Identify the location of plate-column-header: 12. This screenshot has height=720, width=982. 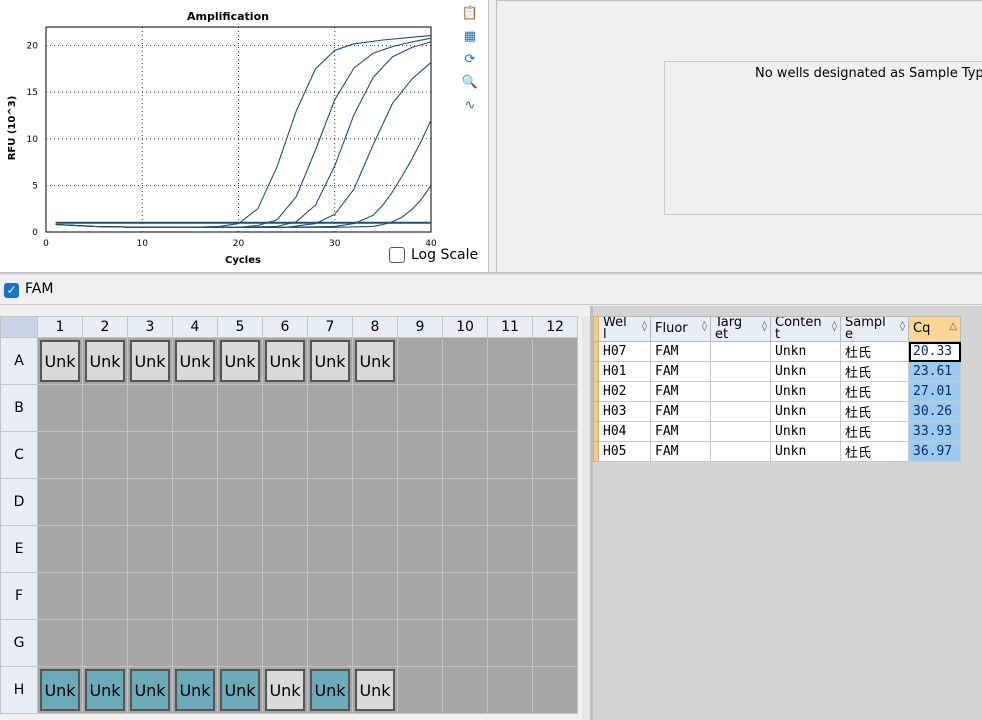
(555, 327).